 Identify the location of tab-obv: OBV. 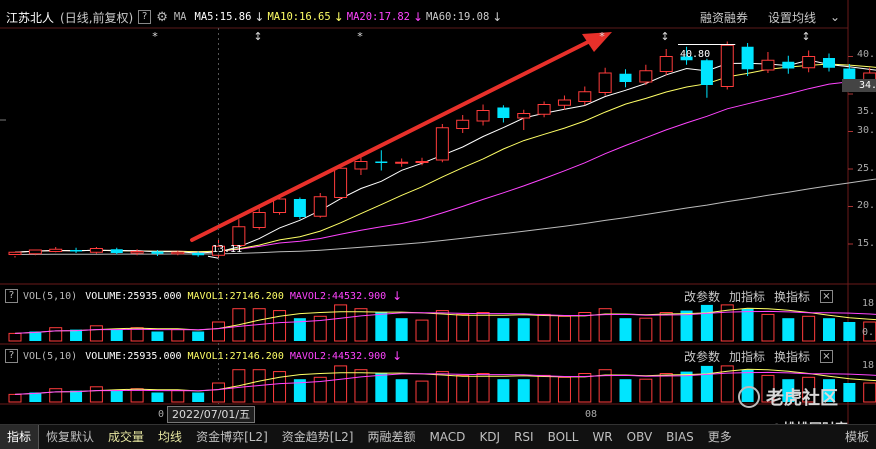
(640, 437).